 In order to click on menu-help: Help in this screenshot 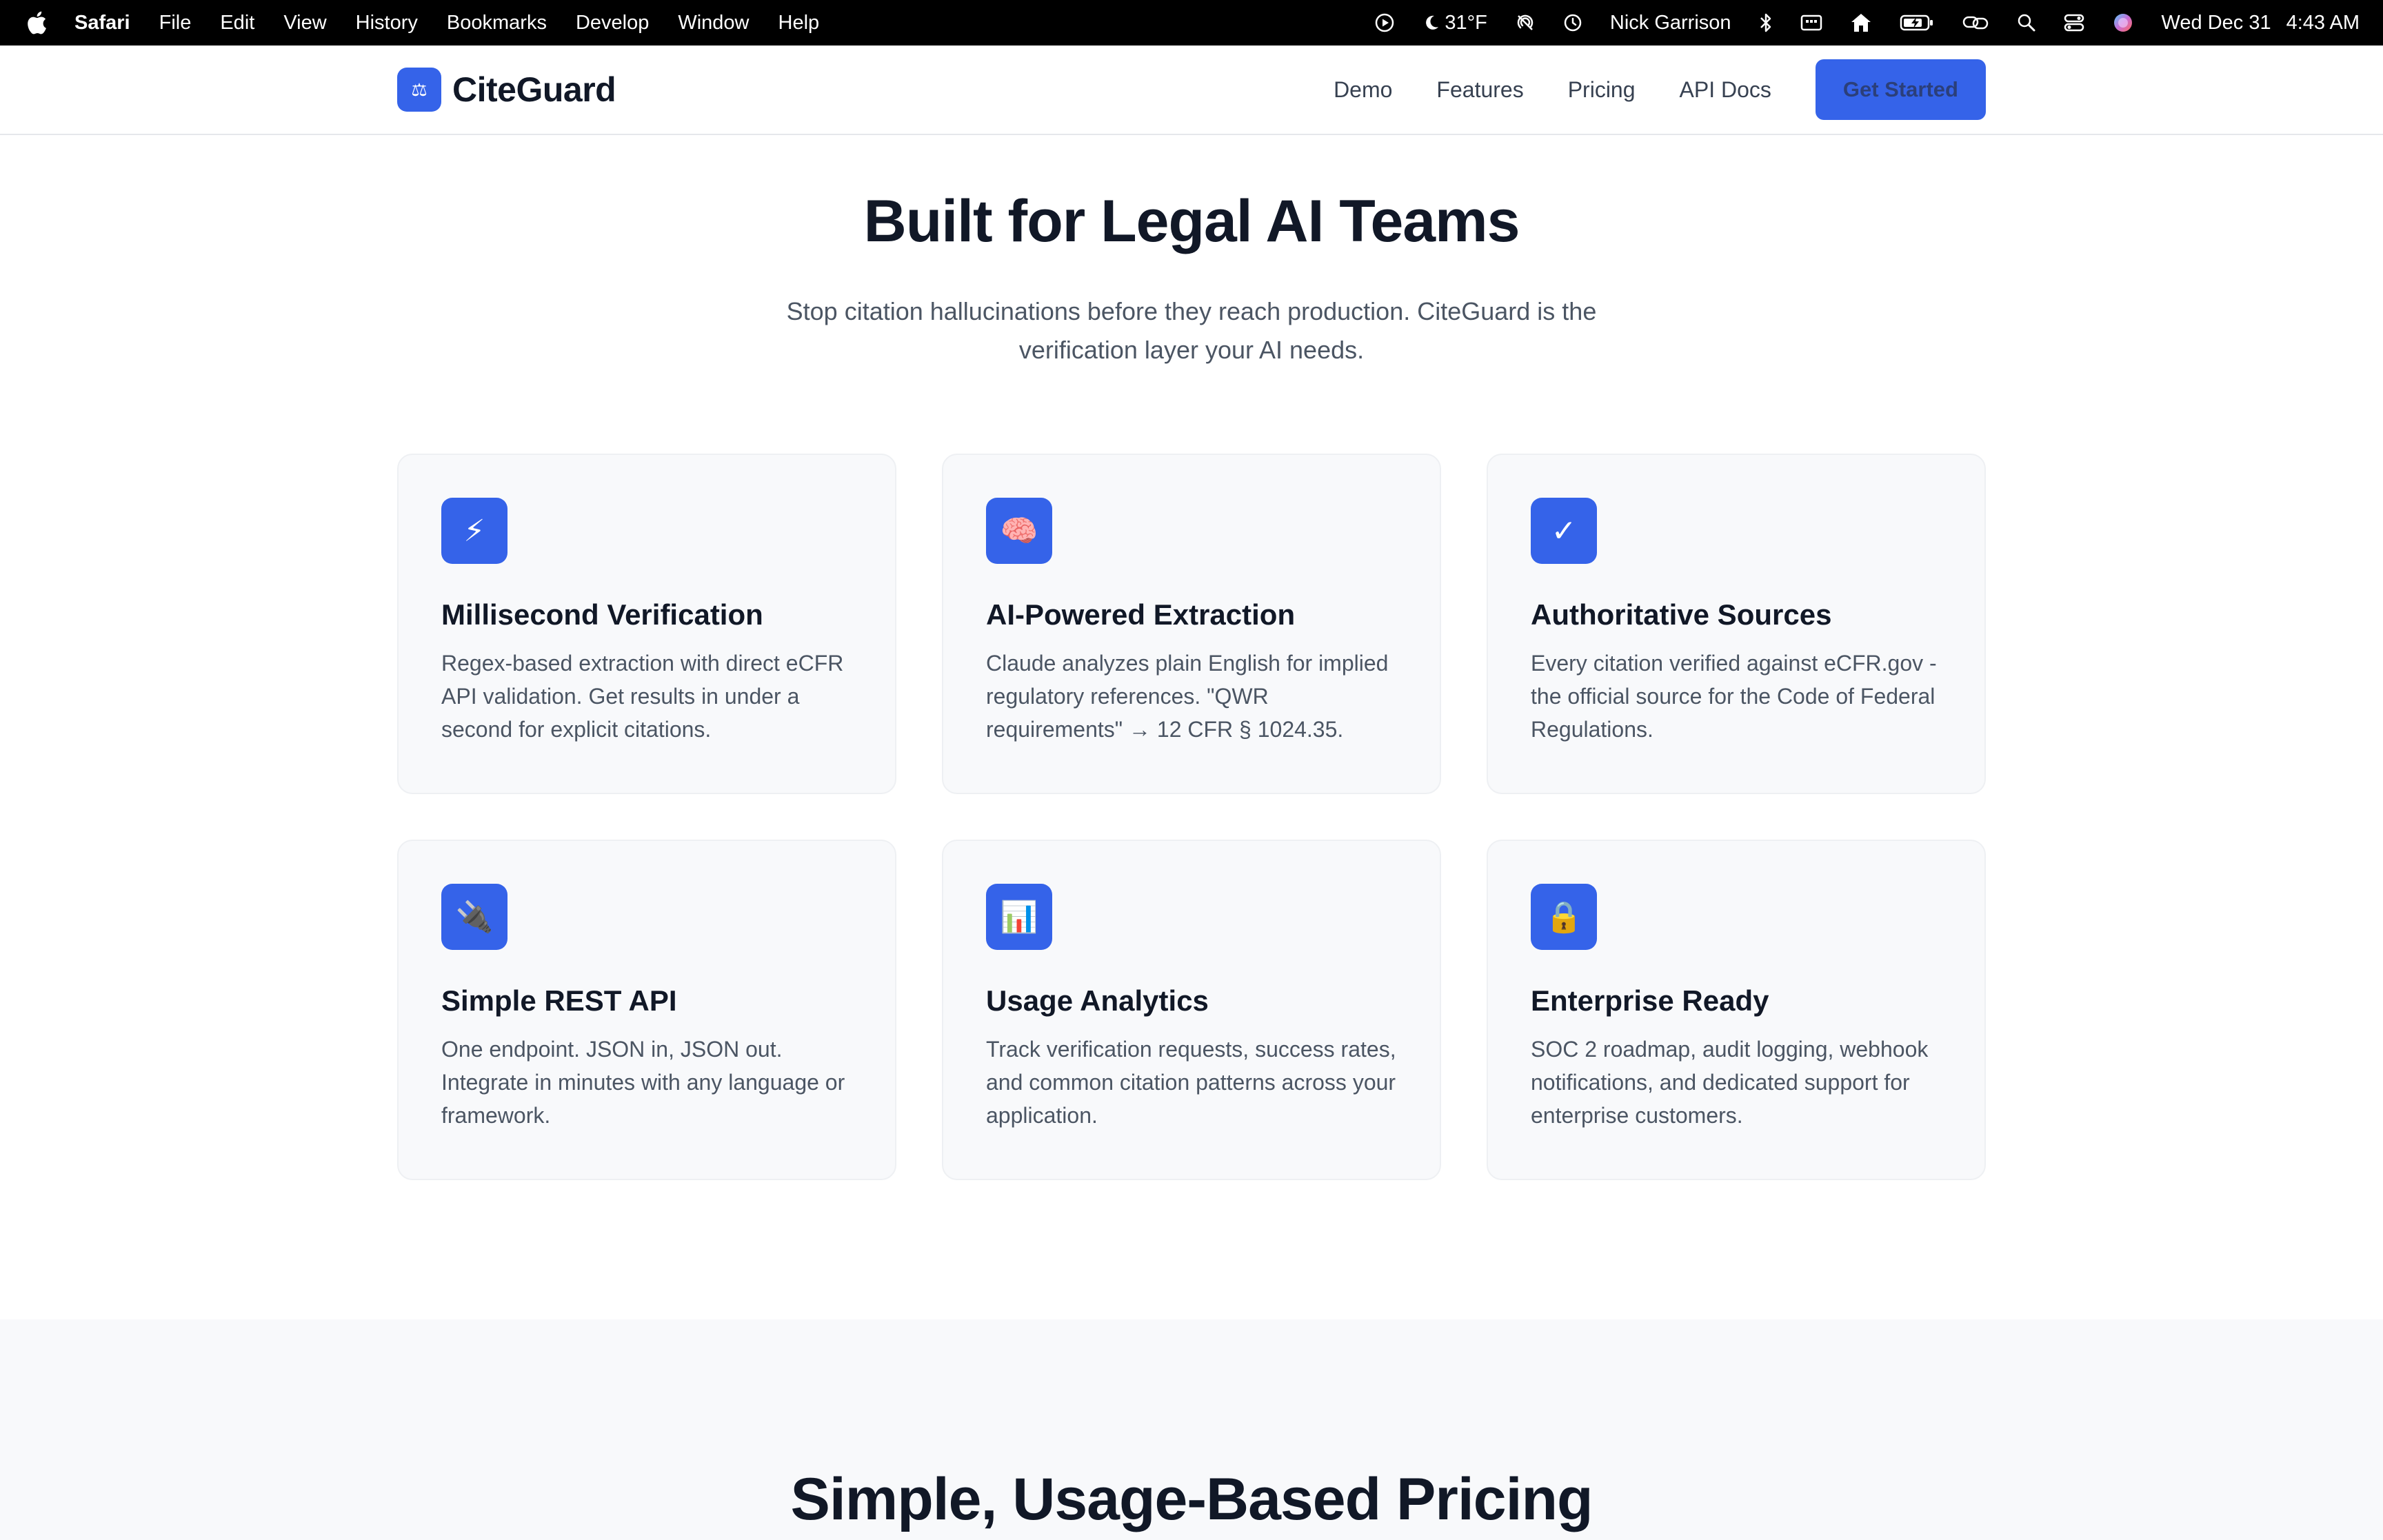, I will do `click(799, 23)`.